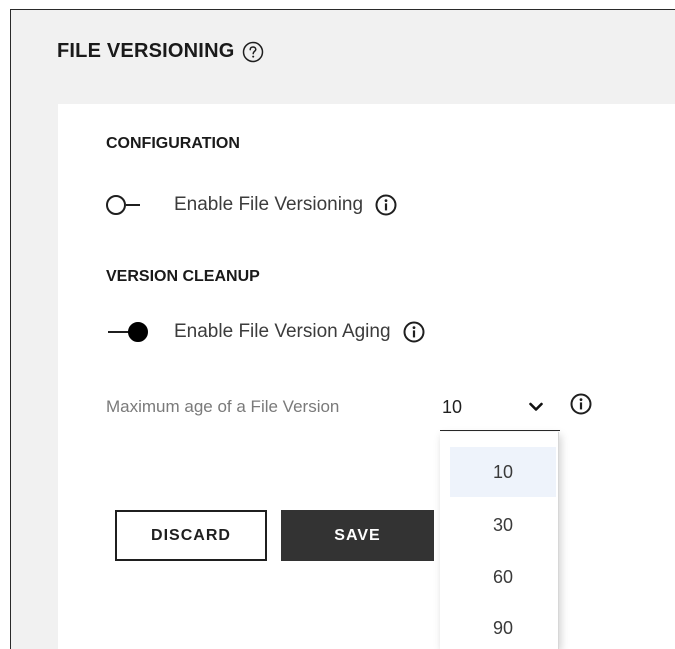 The height and width of the screenshot is (649, 675). I want to click on file-versioning-label: Enable File Versioning, so click(269, 204).